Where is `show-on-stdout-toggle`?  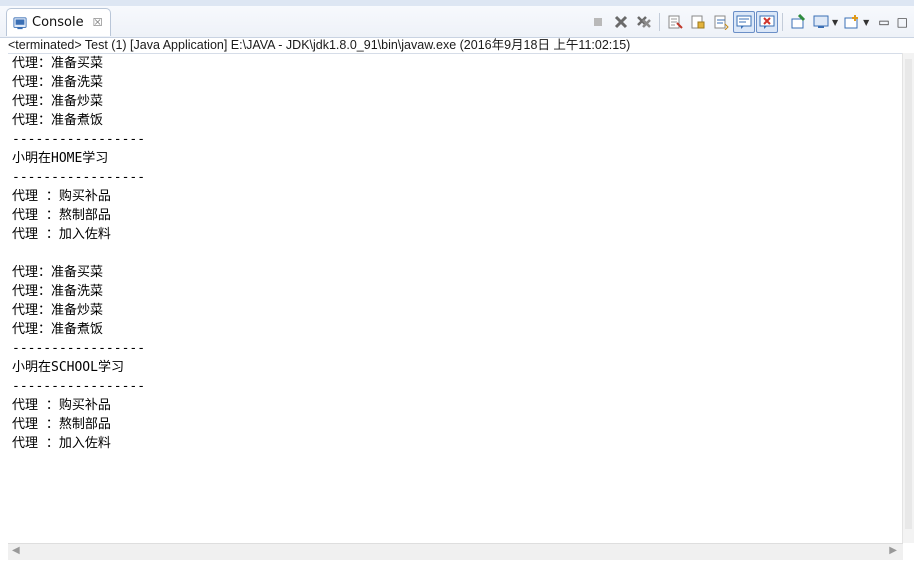
show-on-stdout-toggle is located at coordinates (744, 22).